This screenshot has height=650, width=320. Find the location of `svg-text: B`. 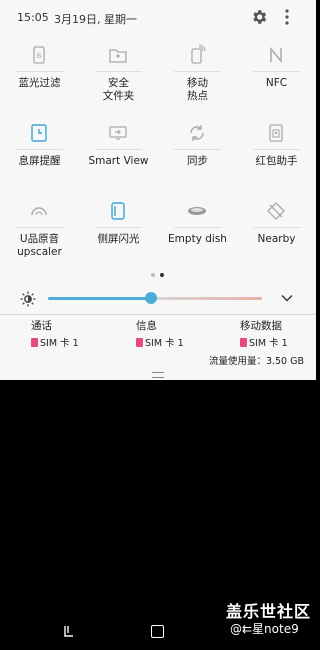

svg-text: B is located at coordinates (39, 56).